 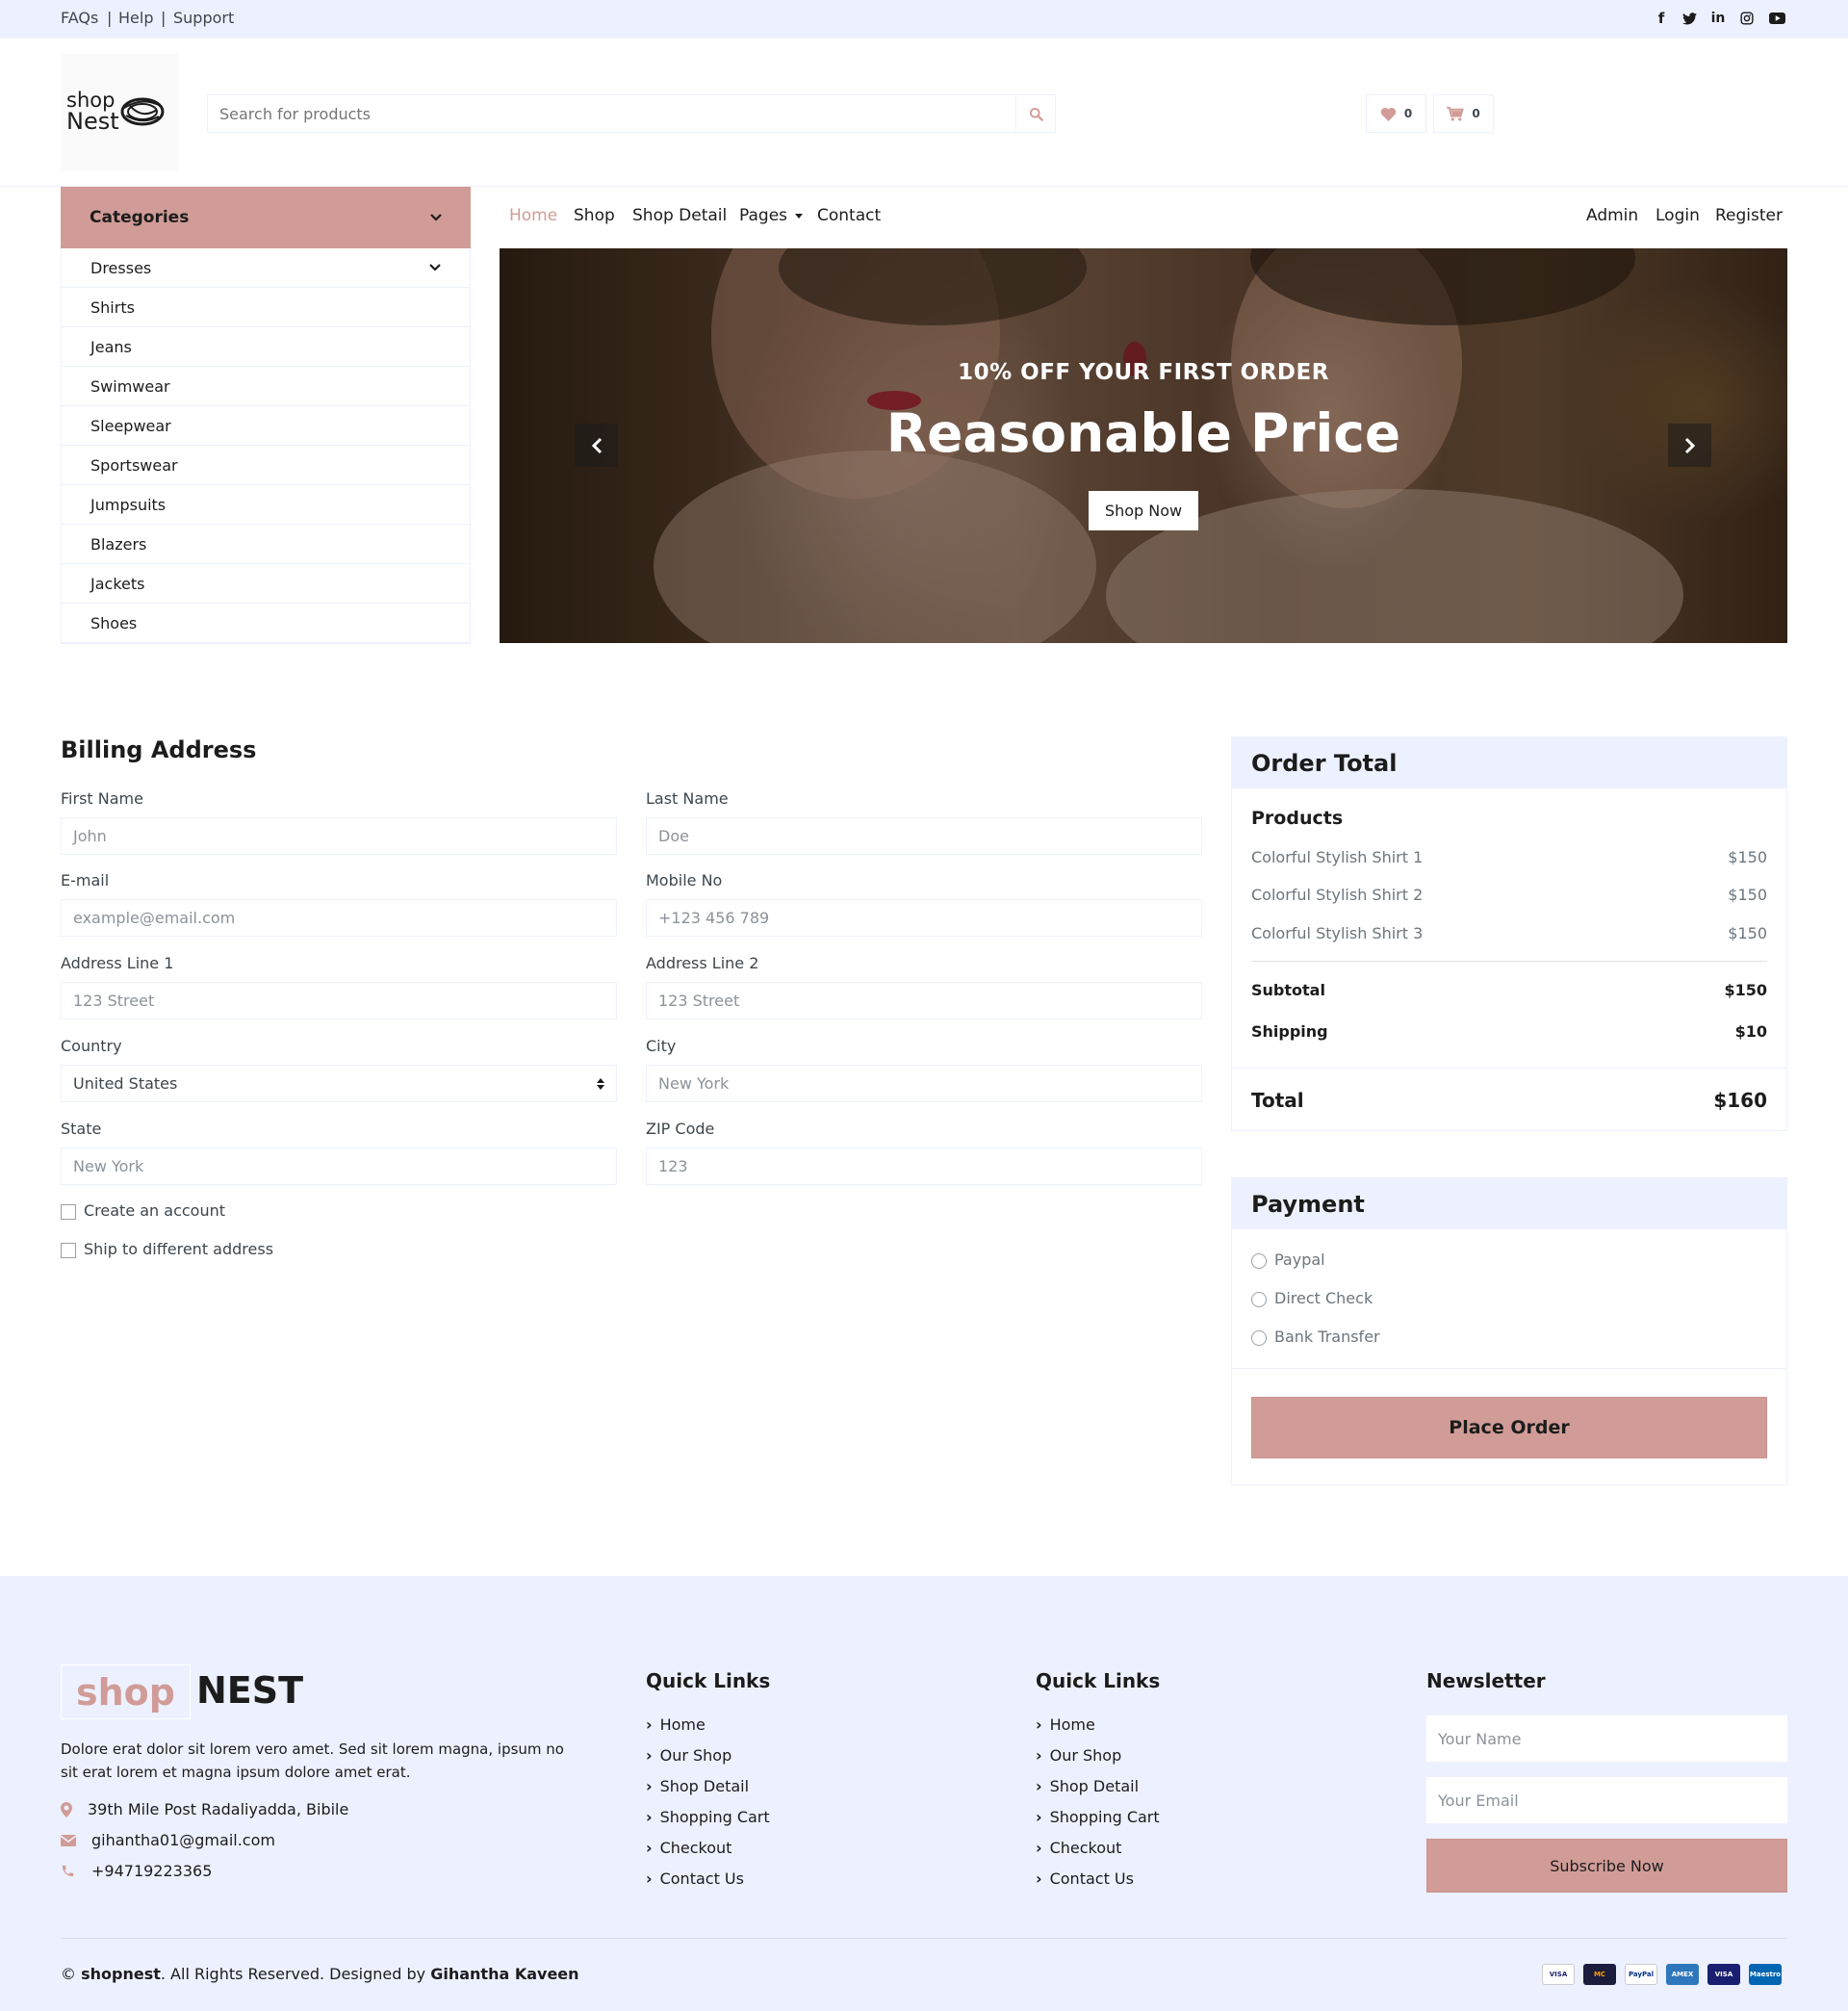 I want to click on footer-address: 39th Mile Post Radaliyadda, Bibile, so click(x=204, y=1809).